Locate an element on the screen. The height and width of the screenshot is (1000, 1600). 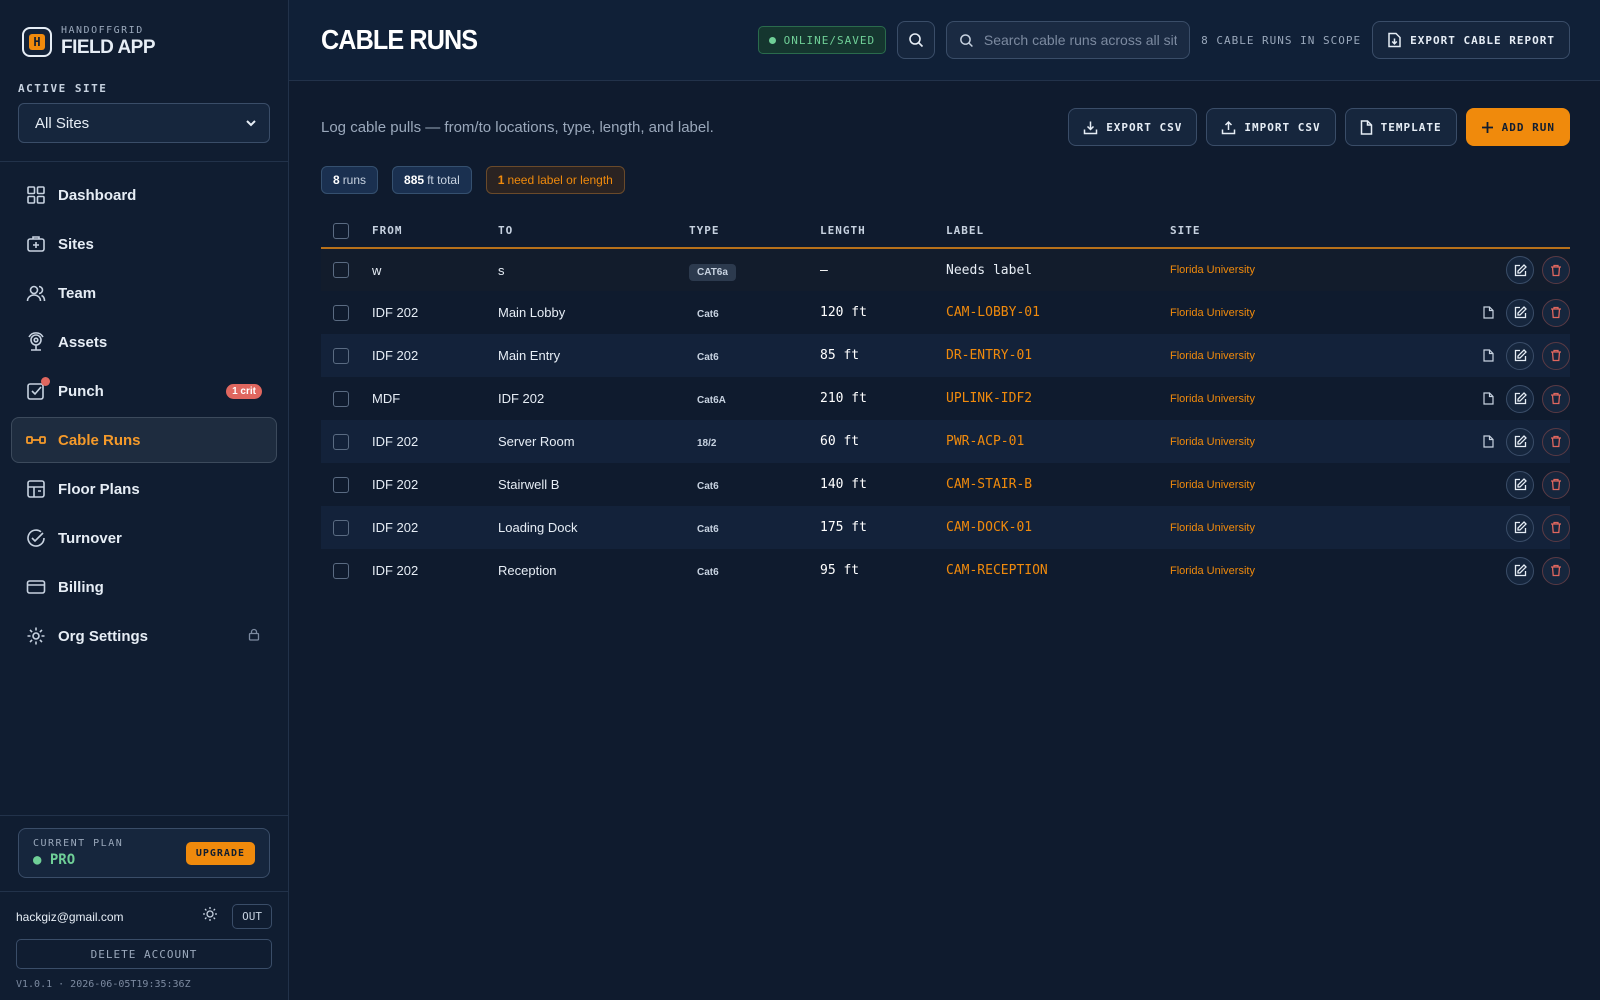
cell-from: MDF is located at coordinates (386, 398).